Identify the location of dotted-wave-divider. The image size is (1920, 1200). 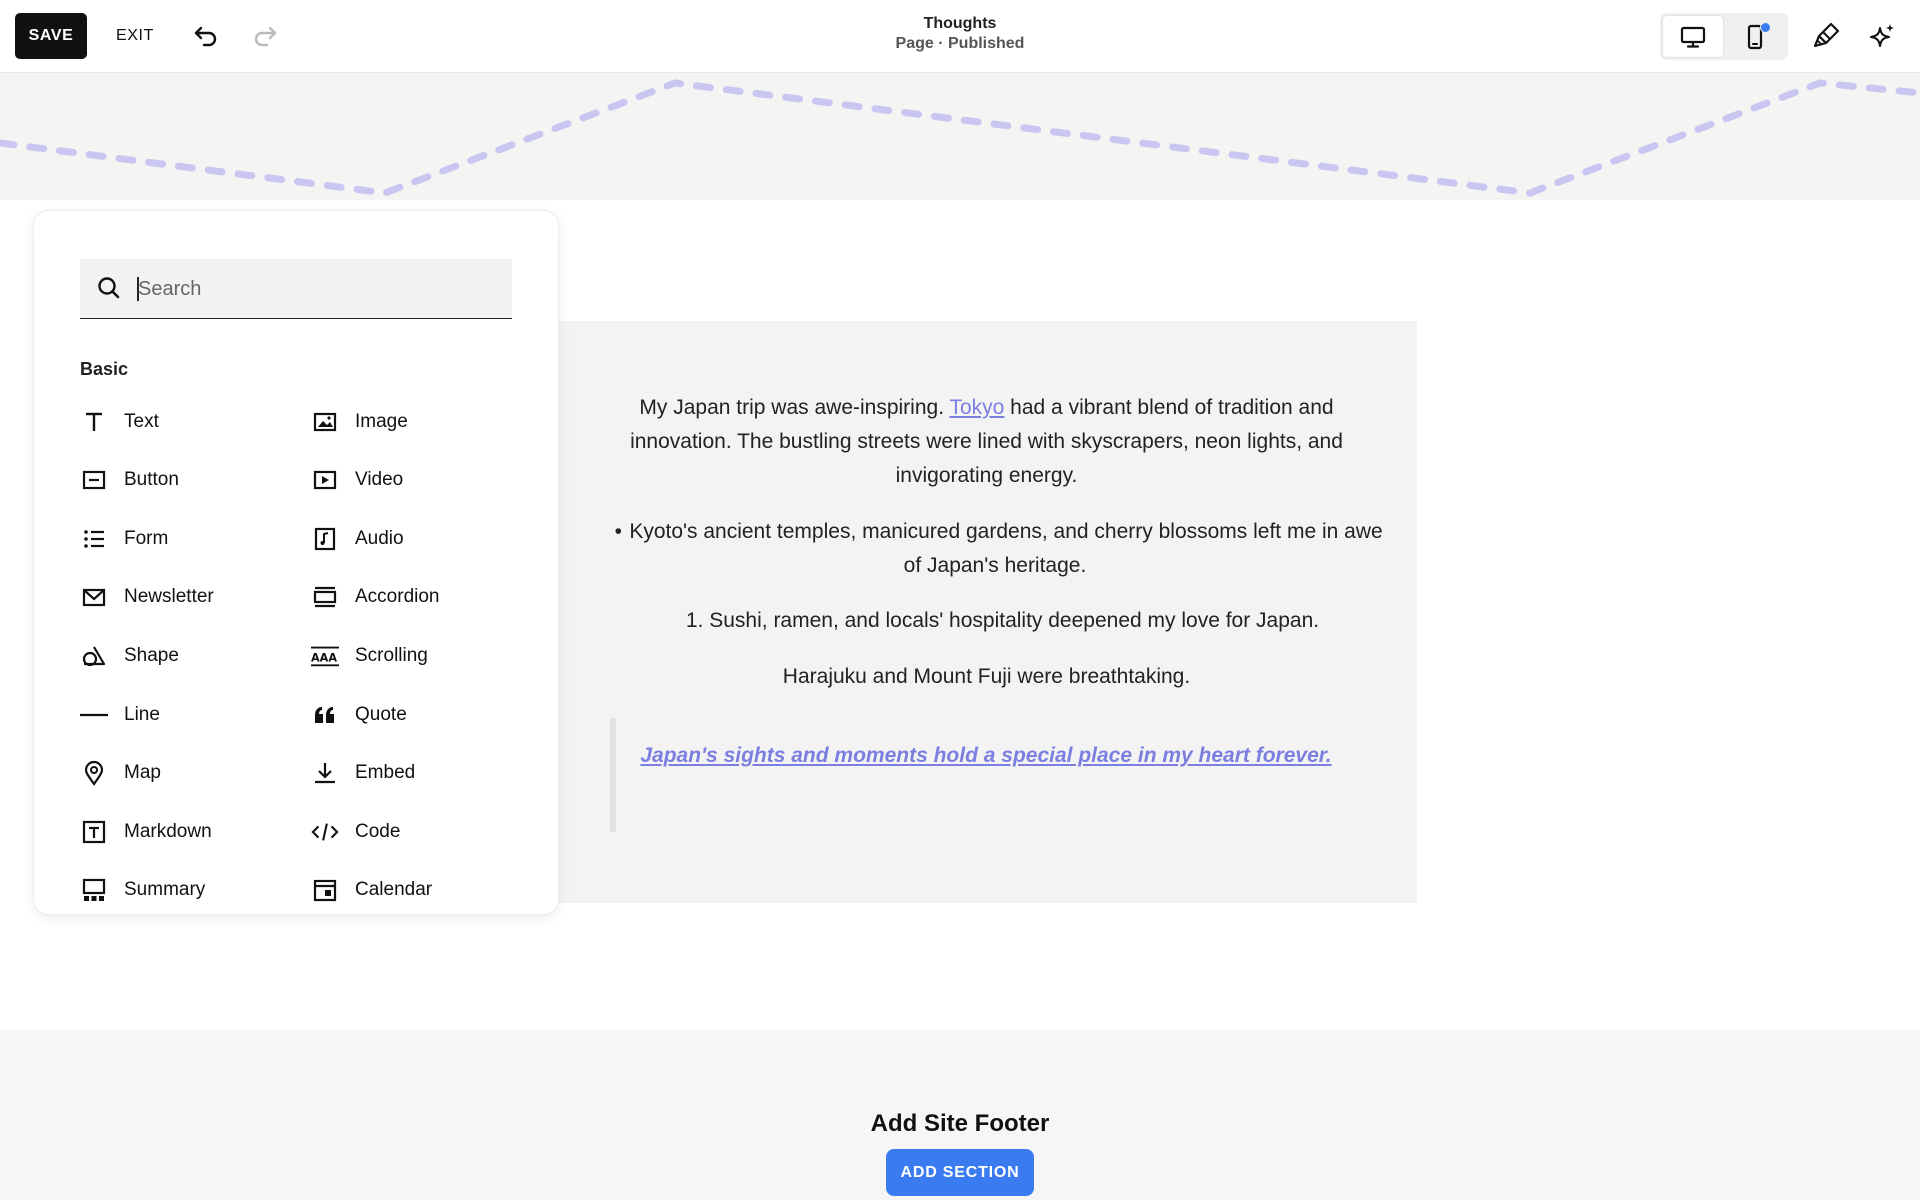
(960, 138).